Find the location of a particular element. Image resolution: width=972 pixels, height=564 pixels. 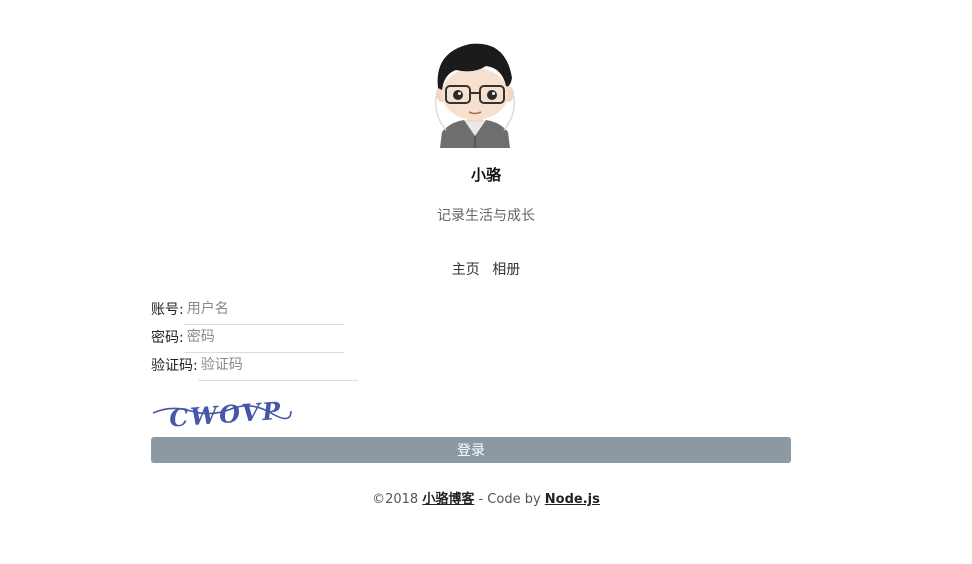

login-form: 账号: 密码: 验证码: is located at coordinates (254, 339).